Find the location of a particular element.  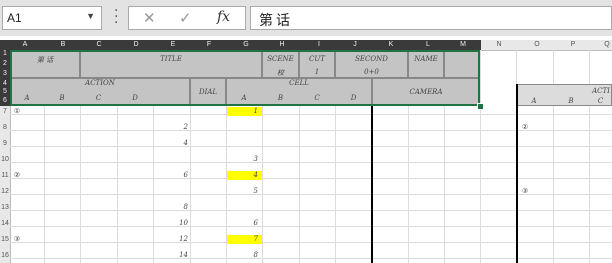

cell-number: 3 is located at coordinates (244, 159).